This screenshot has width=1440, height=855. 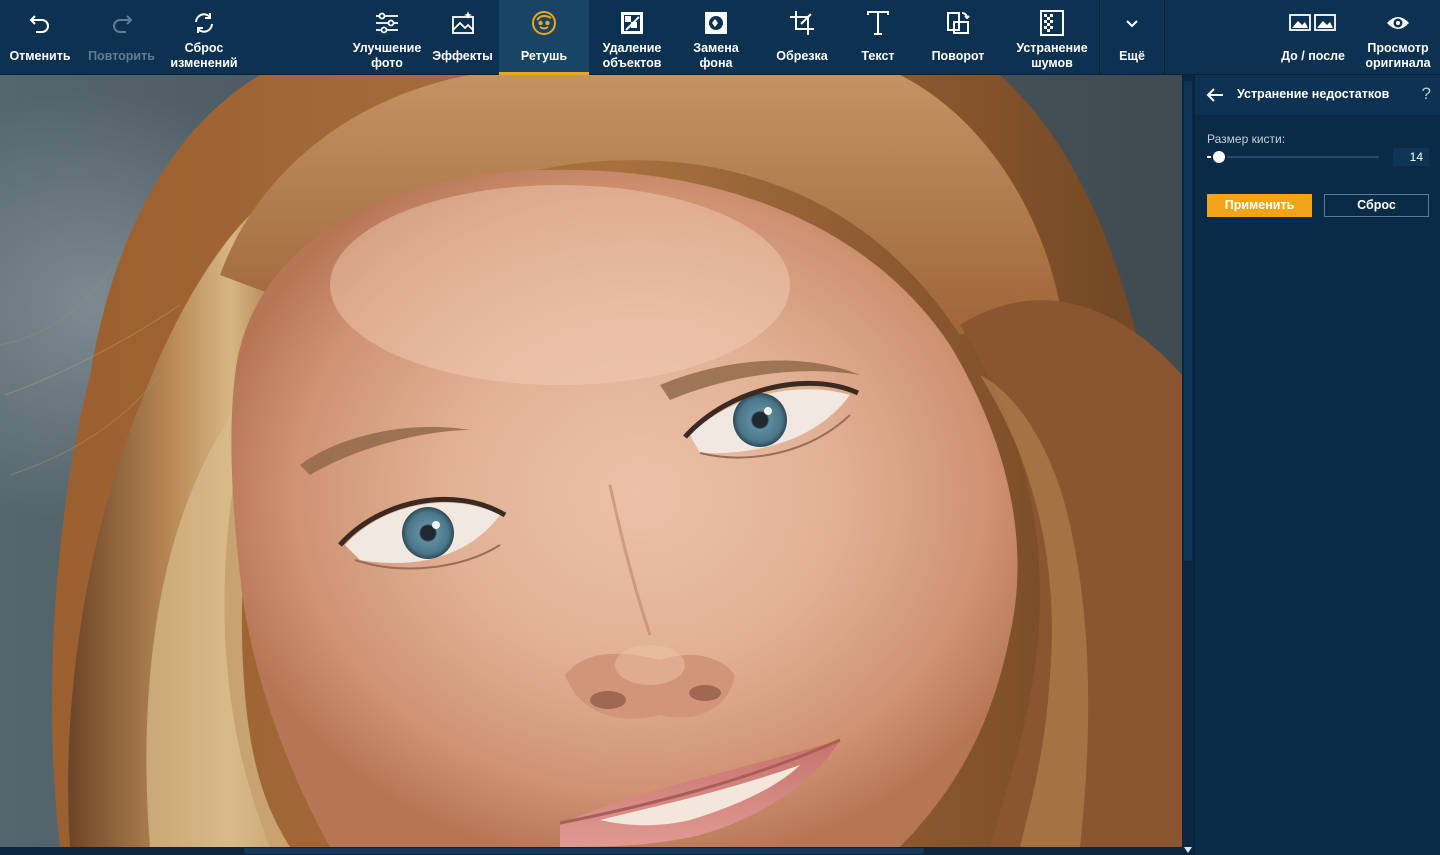 I want to click on text-button: Текст, so click(x=878, y=37).